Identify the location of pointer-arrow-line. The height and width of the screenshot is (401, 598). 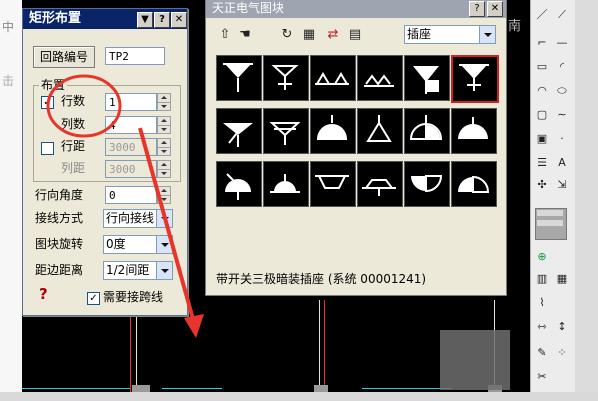
(168, 229).